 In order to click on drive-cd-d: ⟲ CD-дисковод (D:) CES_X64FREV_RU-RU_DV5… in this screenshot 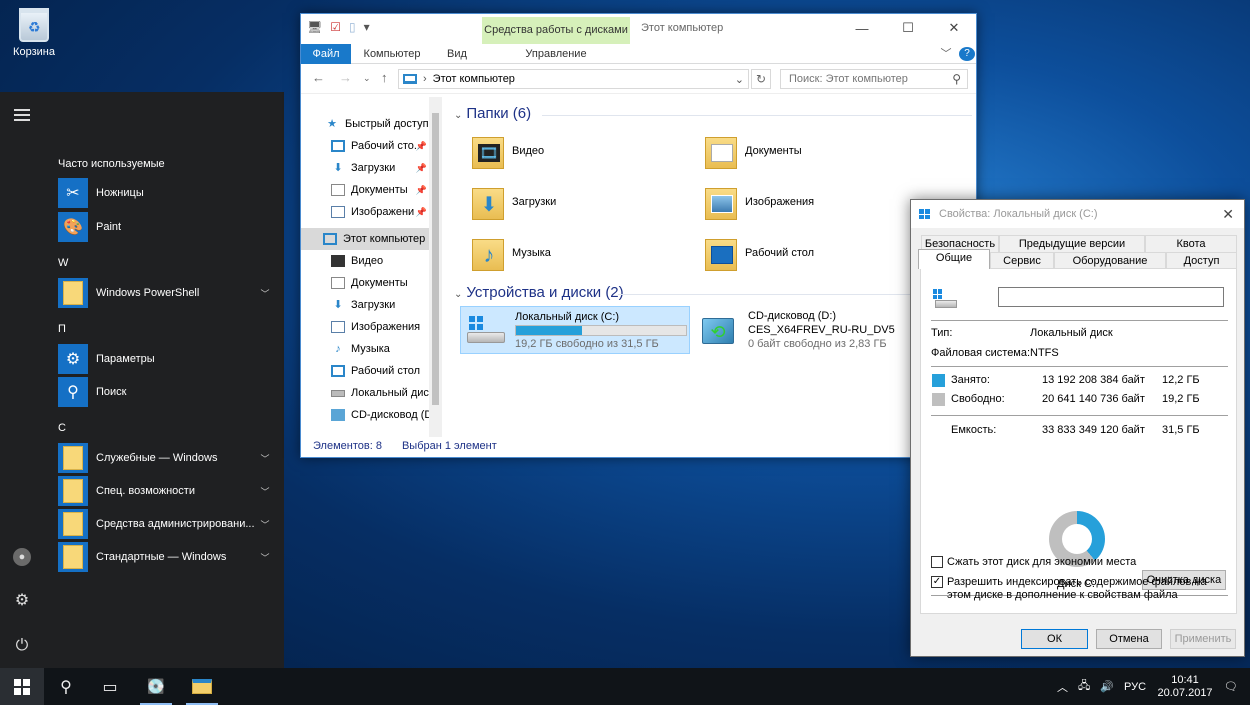, I will do `click(809, 330)`.